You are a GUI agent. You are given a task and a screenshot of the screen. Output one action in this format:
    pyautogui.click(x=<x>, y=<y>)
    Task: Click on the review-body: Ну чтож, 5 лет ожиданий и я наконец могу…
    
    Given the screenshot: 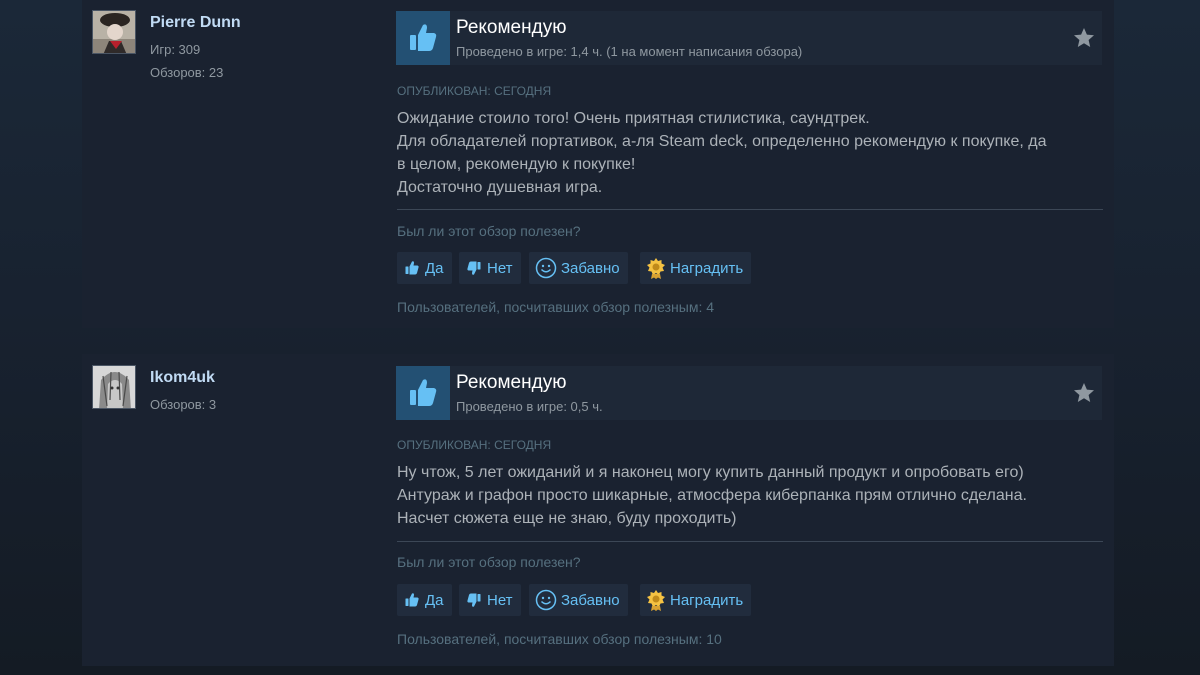 What is the action you would take?
    pyautogui.click(x=757, y=495)
    